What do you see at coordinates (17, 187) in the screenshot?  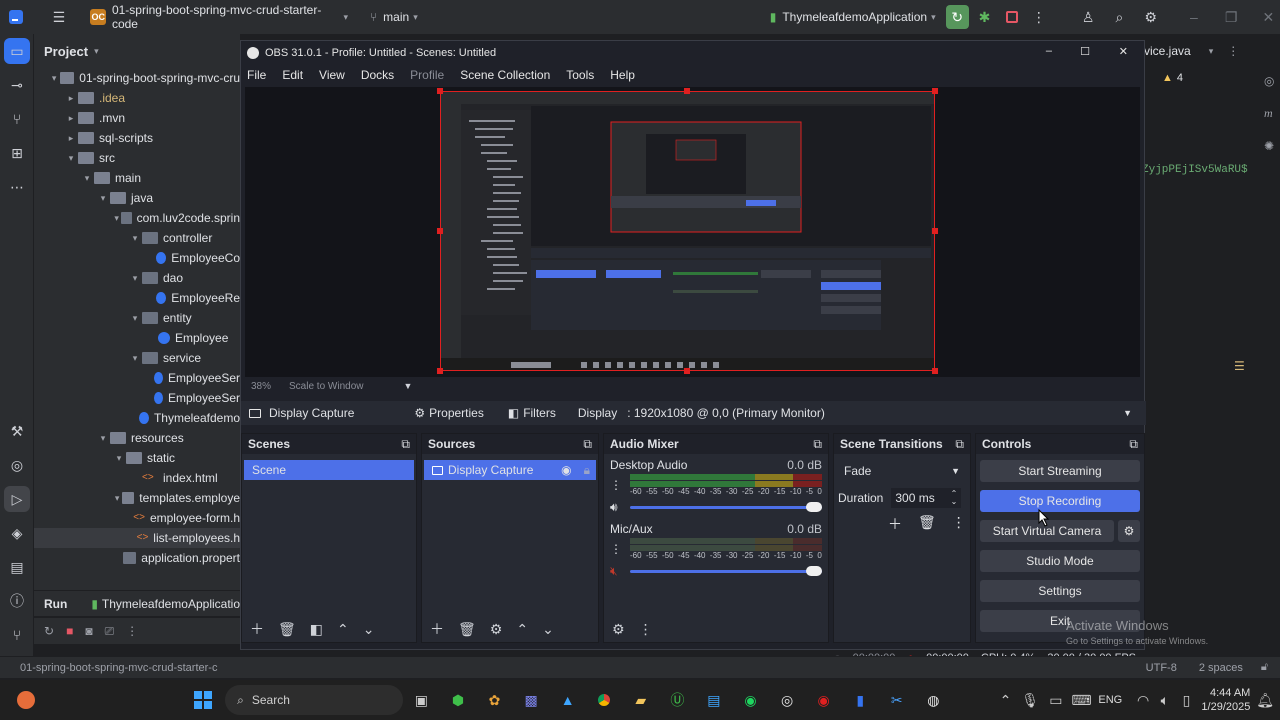 I see `more-tools-icon: ⋯` at bounding box center [17, 187].